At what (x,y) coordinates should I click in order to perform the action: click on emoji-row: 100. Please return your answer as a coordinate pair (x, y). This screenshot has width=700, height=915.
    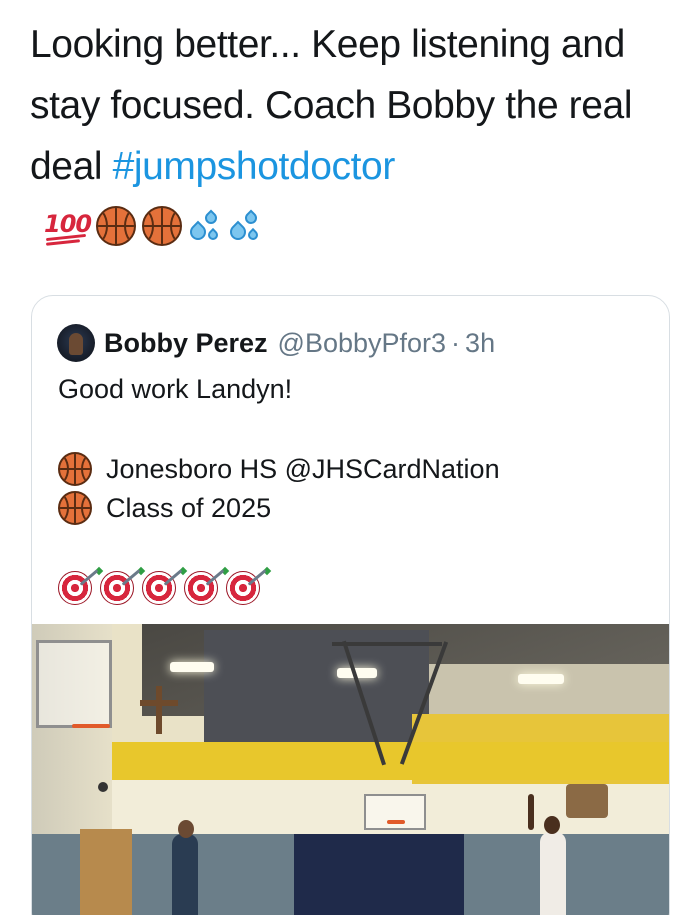
    Looking at the image, I should click on (153, 226).